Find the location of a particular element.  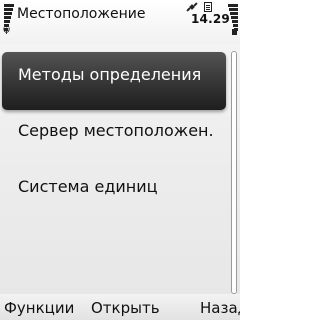

list-item-positioning-methods: Методы определения is located at coordinates (114, 81).